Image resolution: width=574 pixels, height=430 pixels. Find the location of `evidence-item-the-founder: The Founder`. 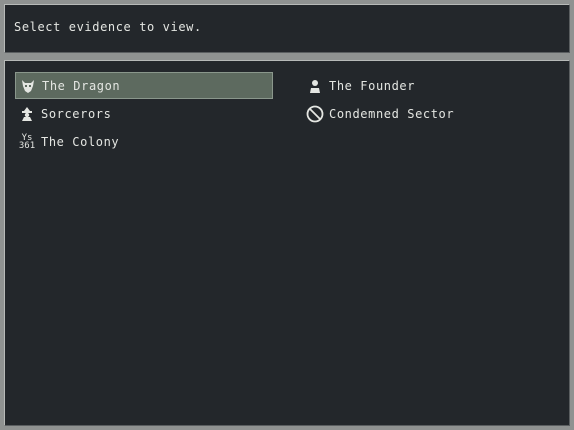

evidence-item-the-founder: The Founder is located at coordinates (432, 85).